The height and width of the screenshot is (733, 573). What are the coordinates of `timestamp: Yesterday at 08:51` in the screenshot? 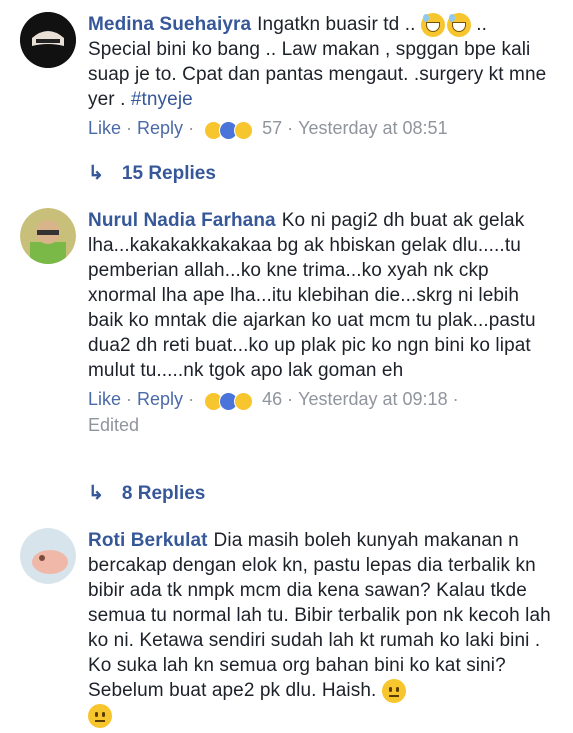 It's located at (372, 128).